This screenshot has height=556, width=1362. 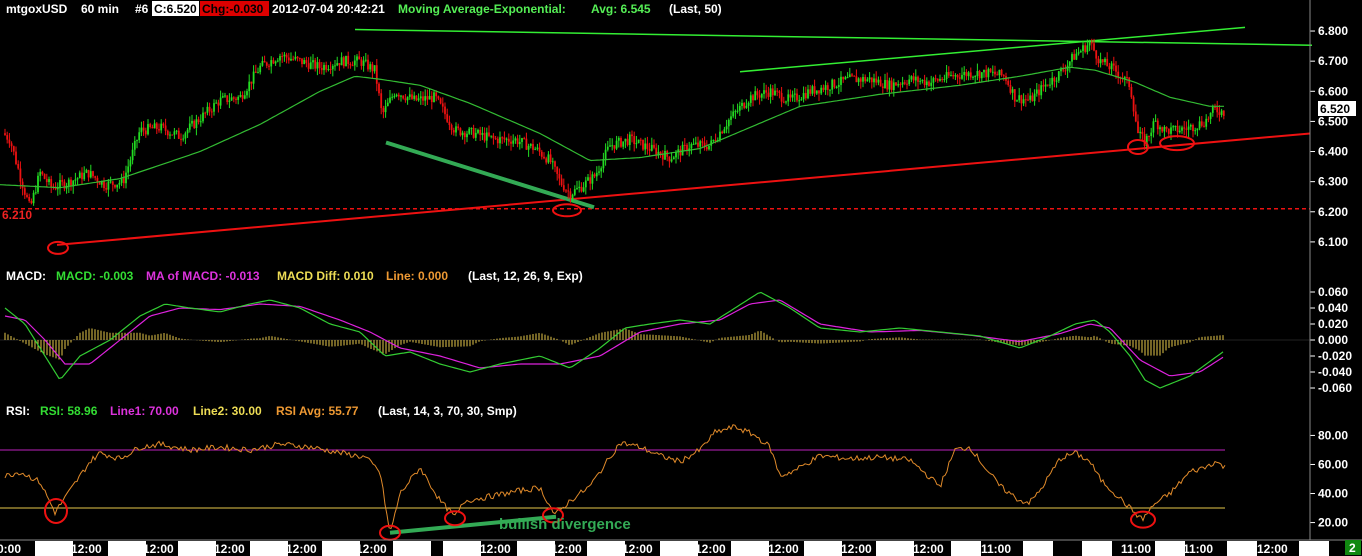 I want to click on y-tick-label: 0.020, so click(x=1333, y=324).